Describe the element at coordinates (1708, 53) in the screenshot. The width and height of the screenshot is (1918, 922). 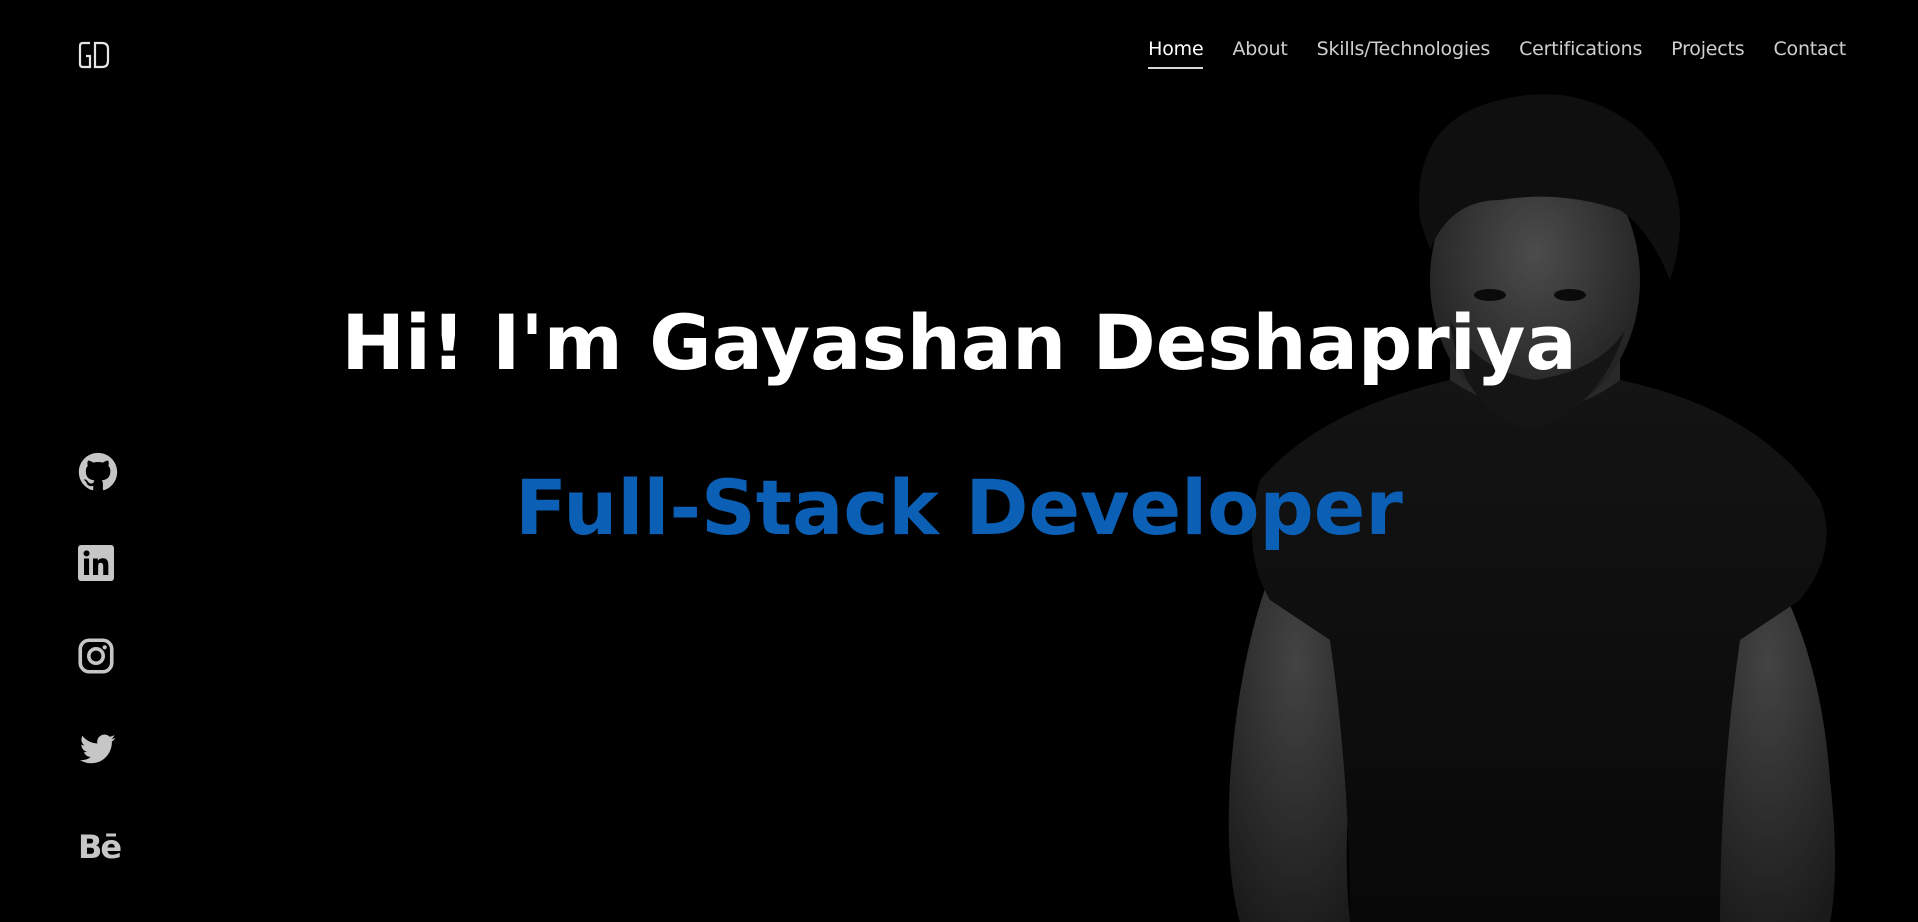
I see `nav-projects-link: Projects` at that location.